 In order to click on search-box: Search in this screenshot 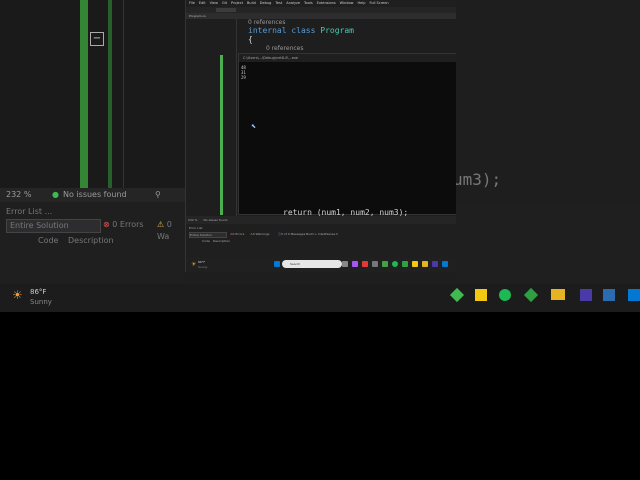, I will do `click(312, 264)`.